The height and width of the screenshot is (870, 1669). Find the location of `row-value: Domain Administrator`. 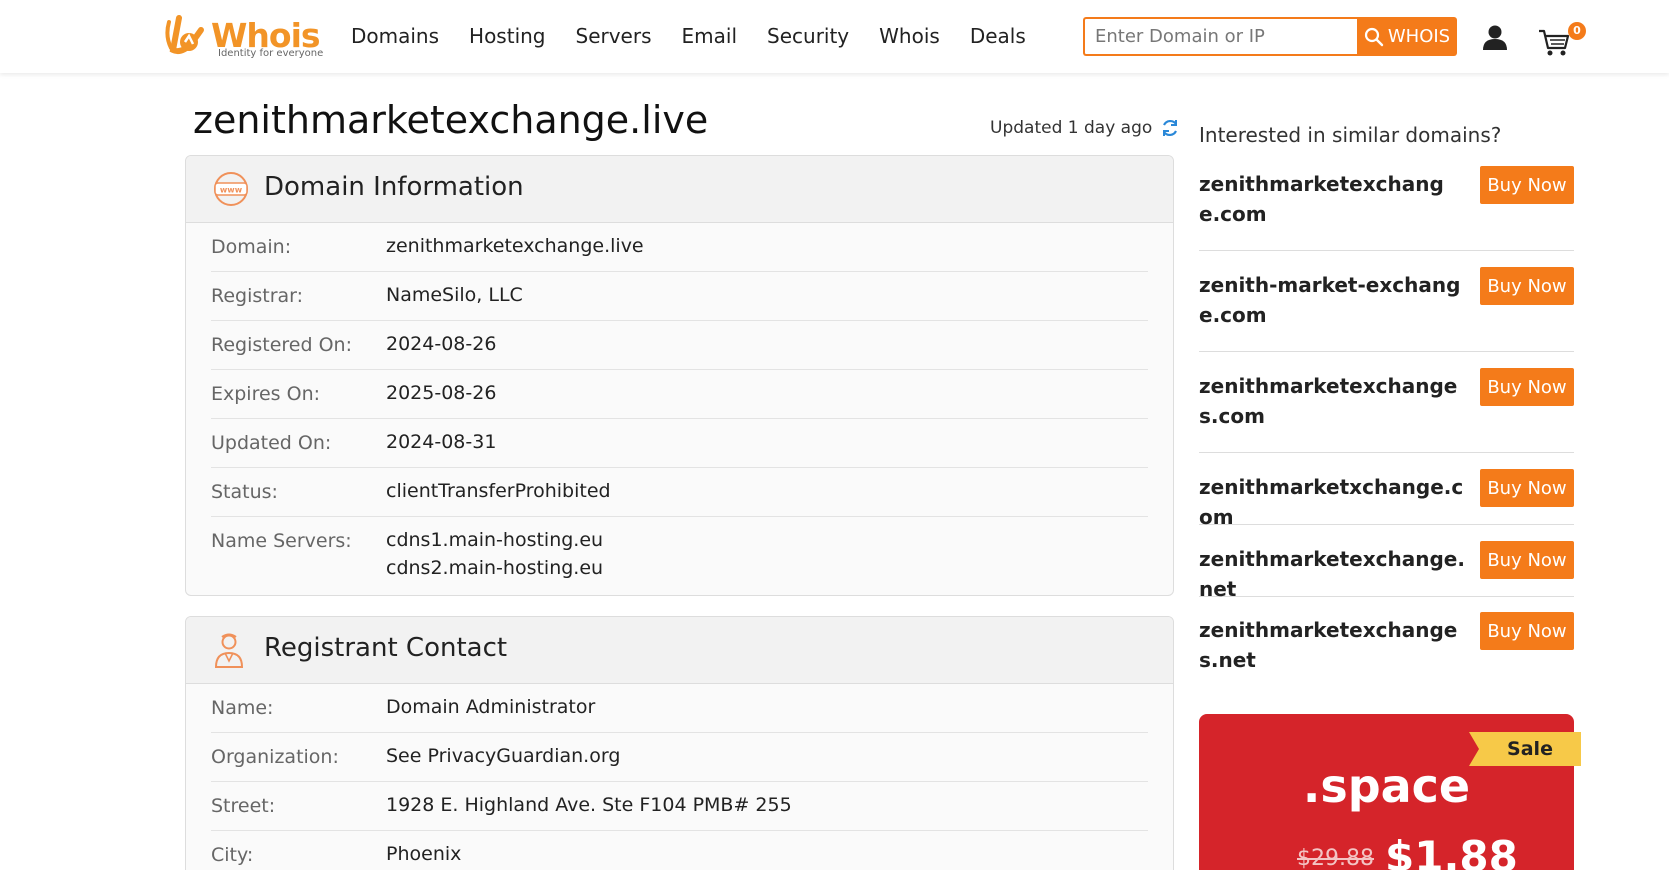

row-value: Domain Administrator is located at coordinates (491, 707).